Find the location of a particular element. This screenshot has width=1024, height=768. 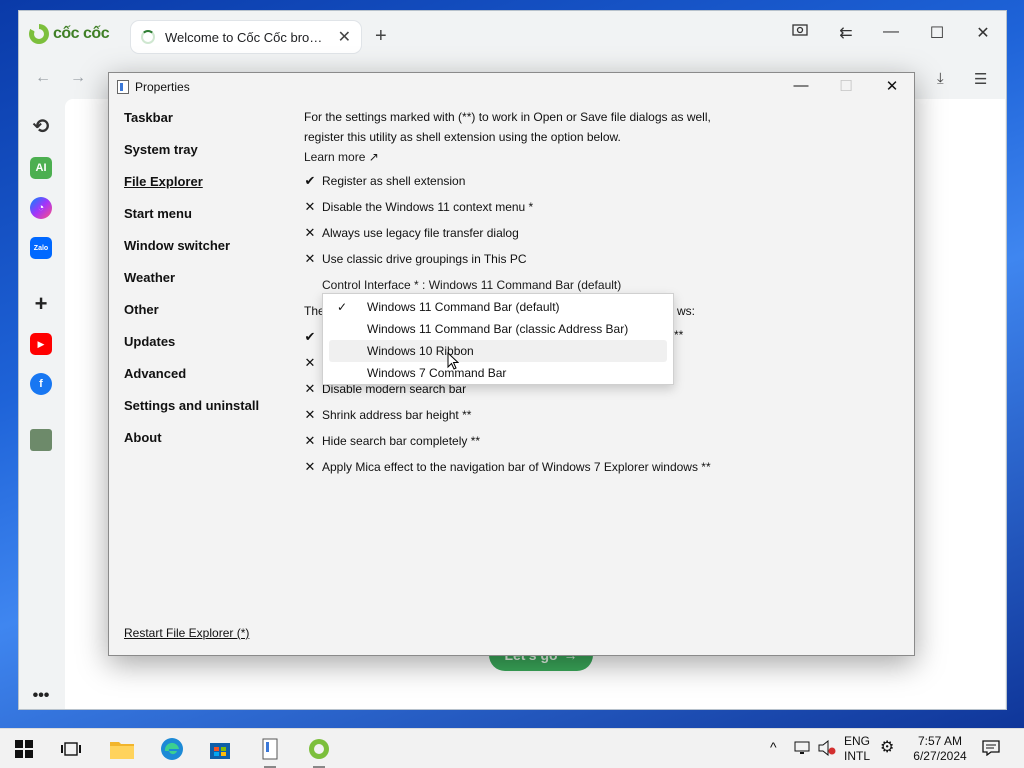

option-hidden-2: ✕ is located at coordinates (310, 363).